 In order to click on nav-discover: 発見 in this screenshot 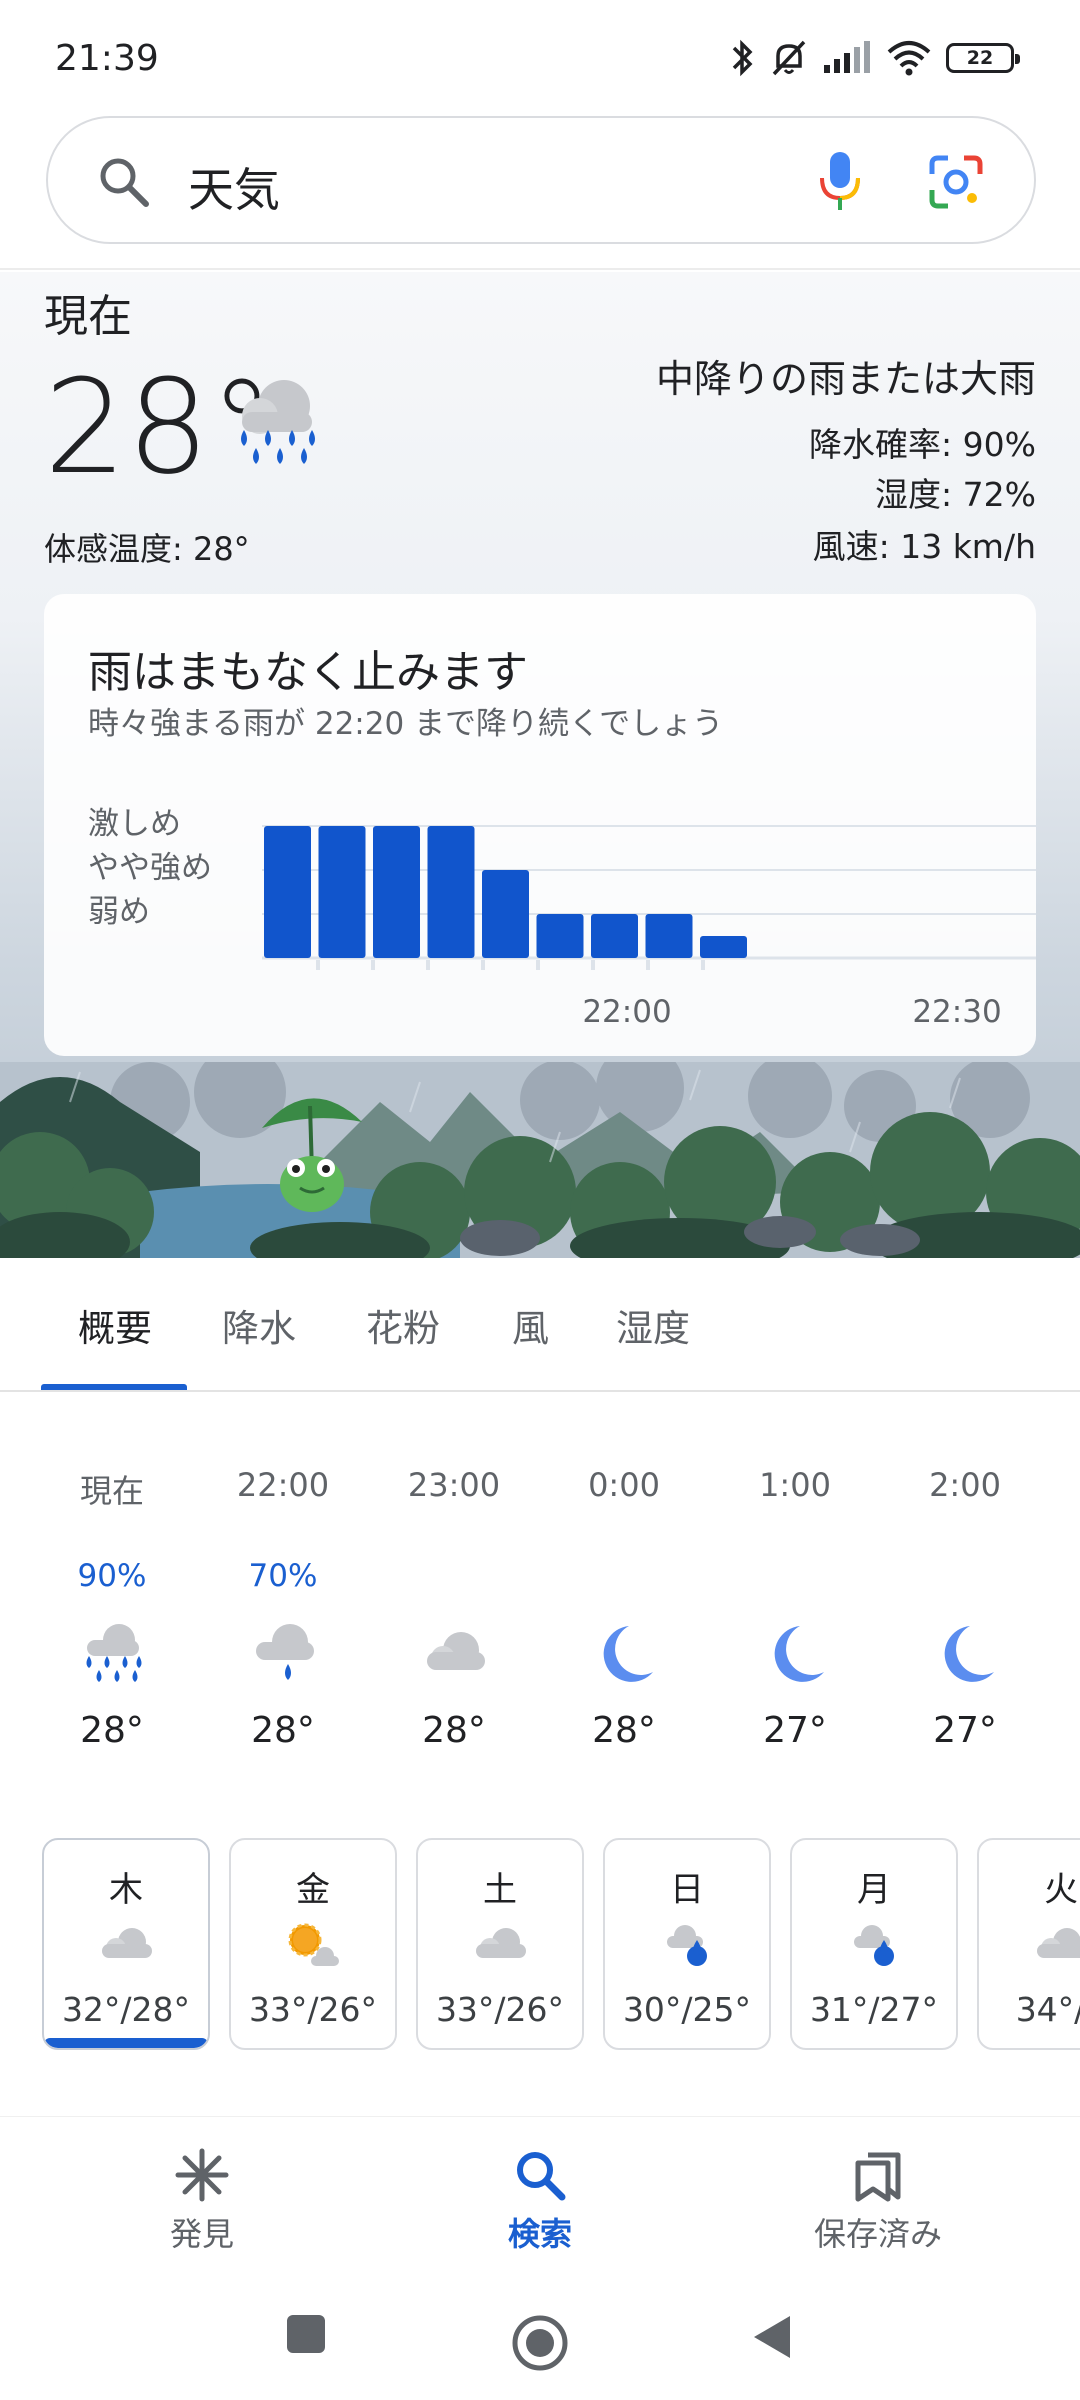, I will do `click(202, 2201)`.